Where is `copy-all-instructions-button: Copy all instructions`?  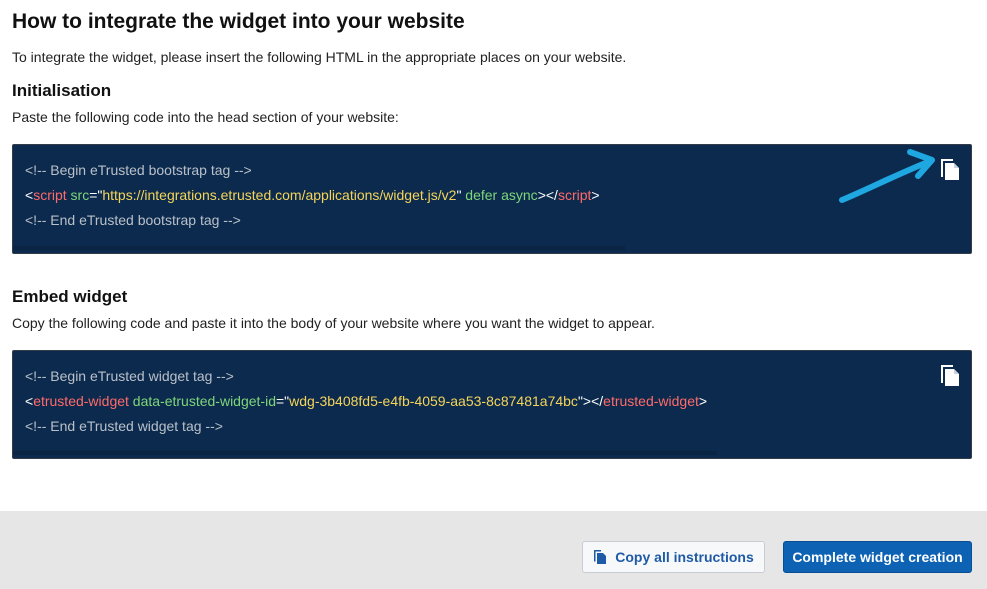 copy-all-instructions-button: Copy all instructions is located at coordinates (673, 557).